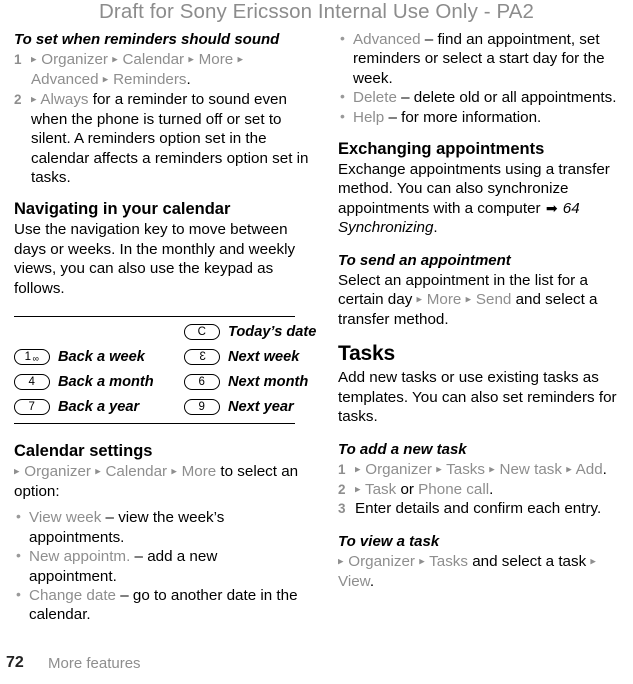 This screenshot has height=684, width=633. What do you see at coordinates (366, 354) in the screenshot?
I see `heading-tasks: Tasks` at bounding box center [366, 354].